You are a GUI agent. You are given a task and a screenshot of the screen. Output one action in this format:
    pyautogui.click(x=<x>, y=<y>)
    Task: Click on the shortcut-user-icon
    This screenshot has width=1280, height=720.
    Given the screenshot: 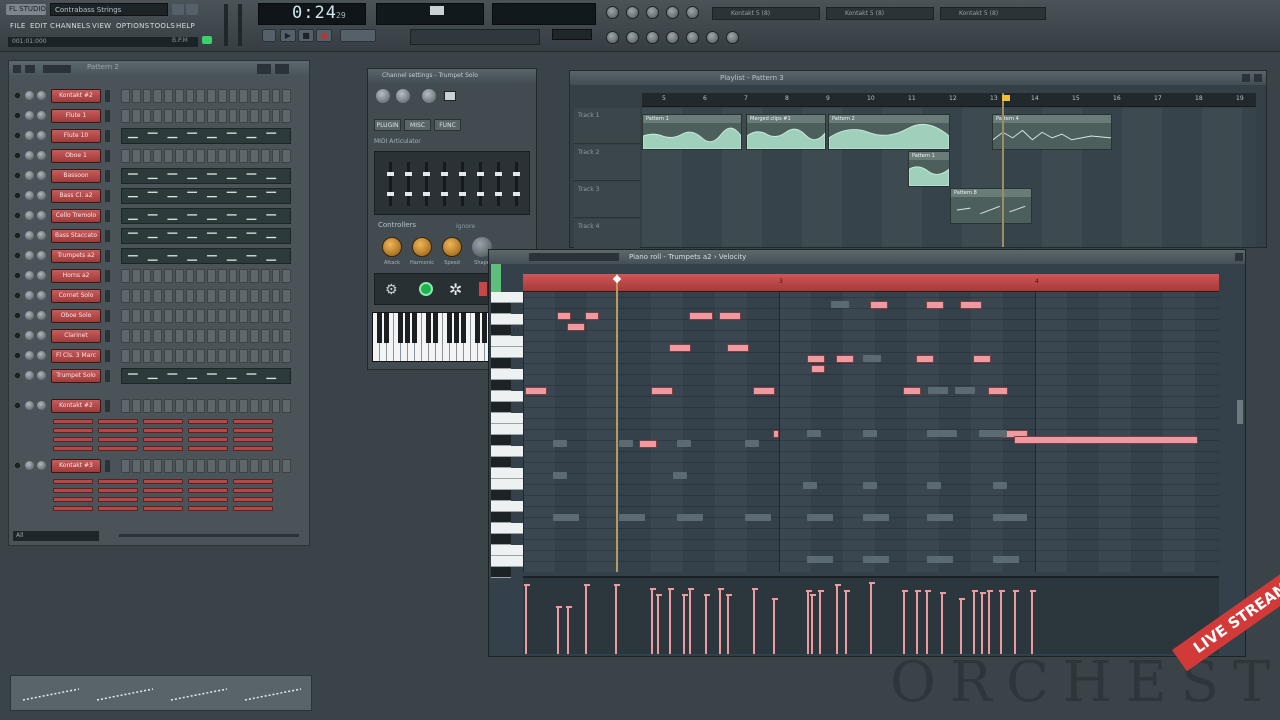 What is the action you would take?
    pyautogui.click(x=712, y=37)
    